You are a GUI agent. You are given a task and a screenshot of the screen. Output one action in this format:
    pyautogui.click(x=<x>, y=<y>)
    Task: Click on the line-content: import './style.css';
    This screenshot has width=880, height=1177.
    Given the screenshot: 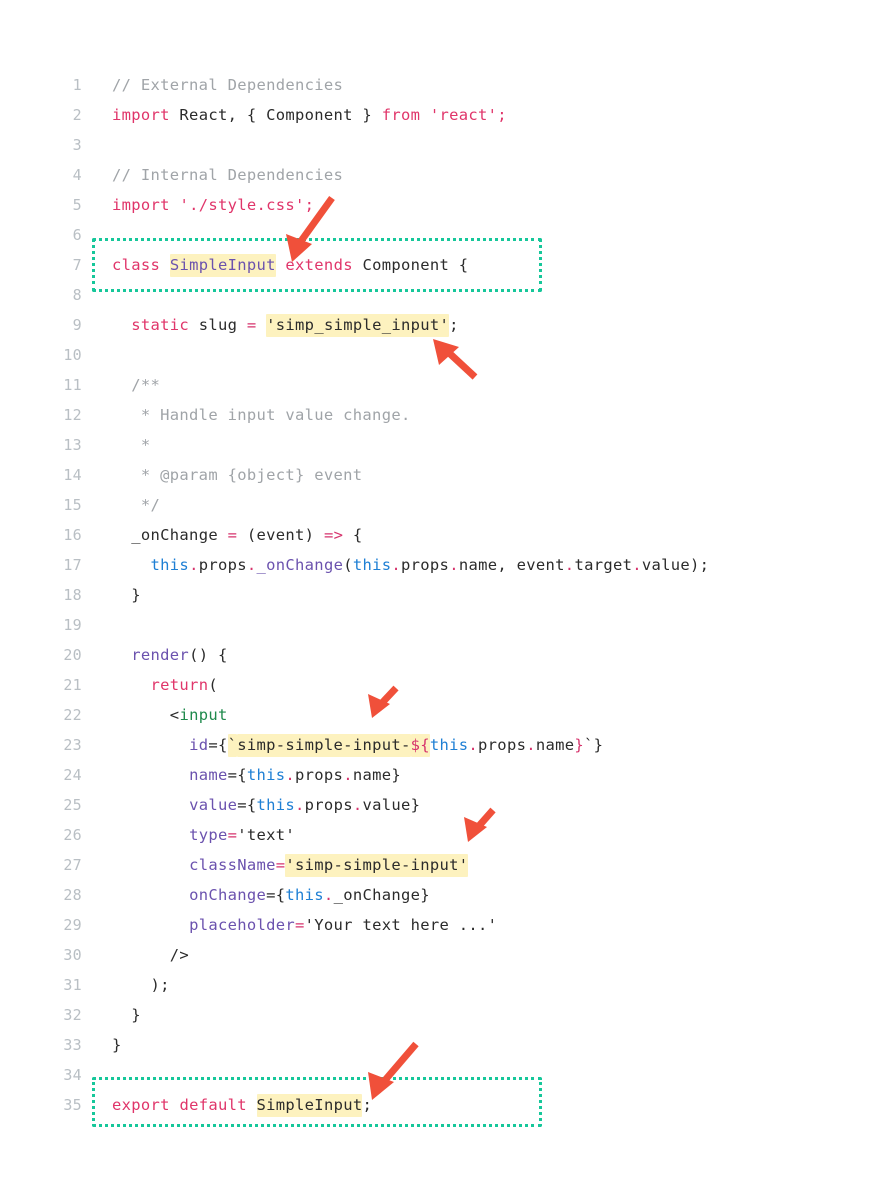 What is the action you would take?
    pyautogui.click(x=198, y=205)
    